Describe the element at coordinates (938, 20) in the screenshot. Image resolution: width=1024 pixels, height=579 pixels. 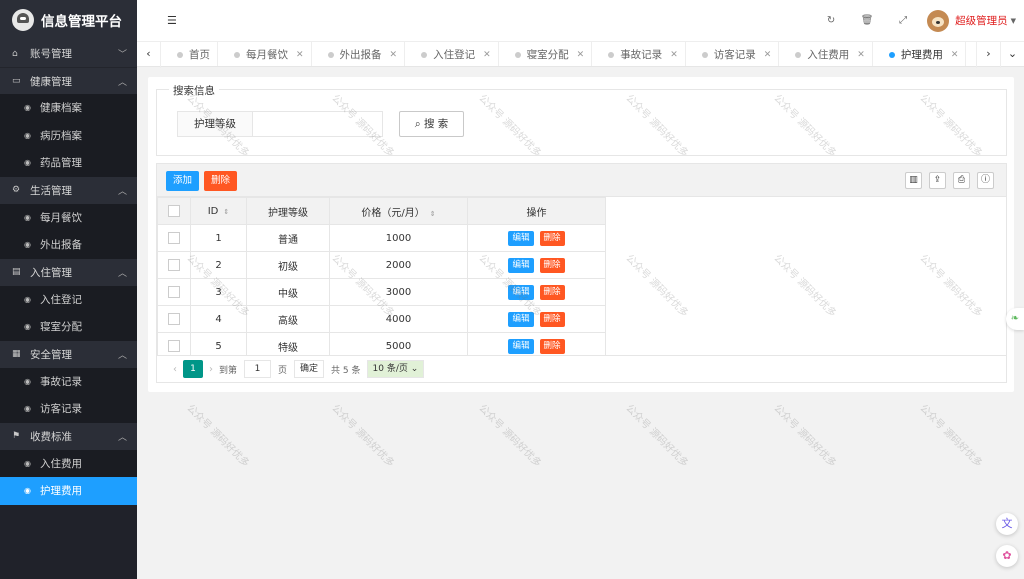
I see `avatar` at that location.